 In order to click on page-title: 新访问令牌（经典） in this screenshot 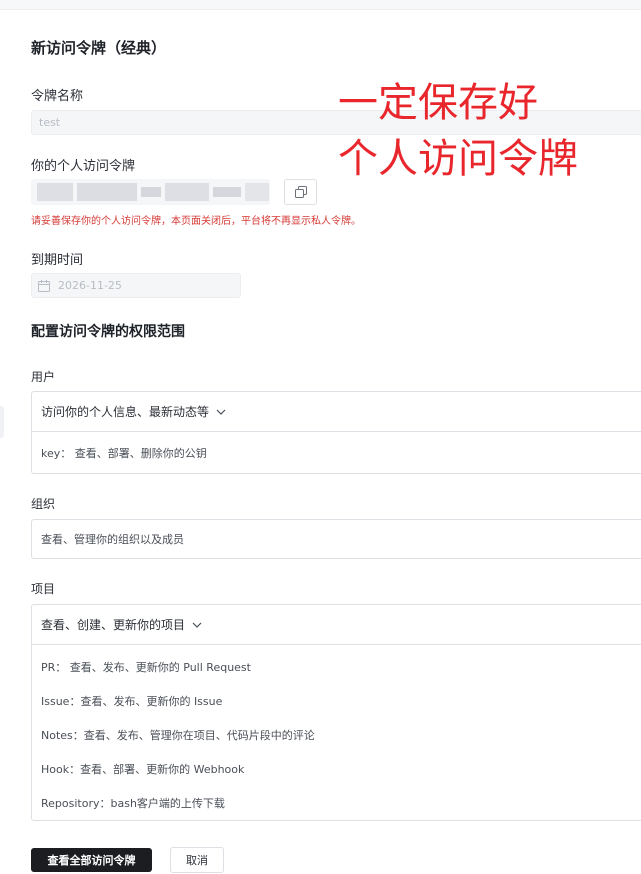, I will do `click(99, 48)`.